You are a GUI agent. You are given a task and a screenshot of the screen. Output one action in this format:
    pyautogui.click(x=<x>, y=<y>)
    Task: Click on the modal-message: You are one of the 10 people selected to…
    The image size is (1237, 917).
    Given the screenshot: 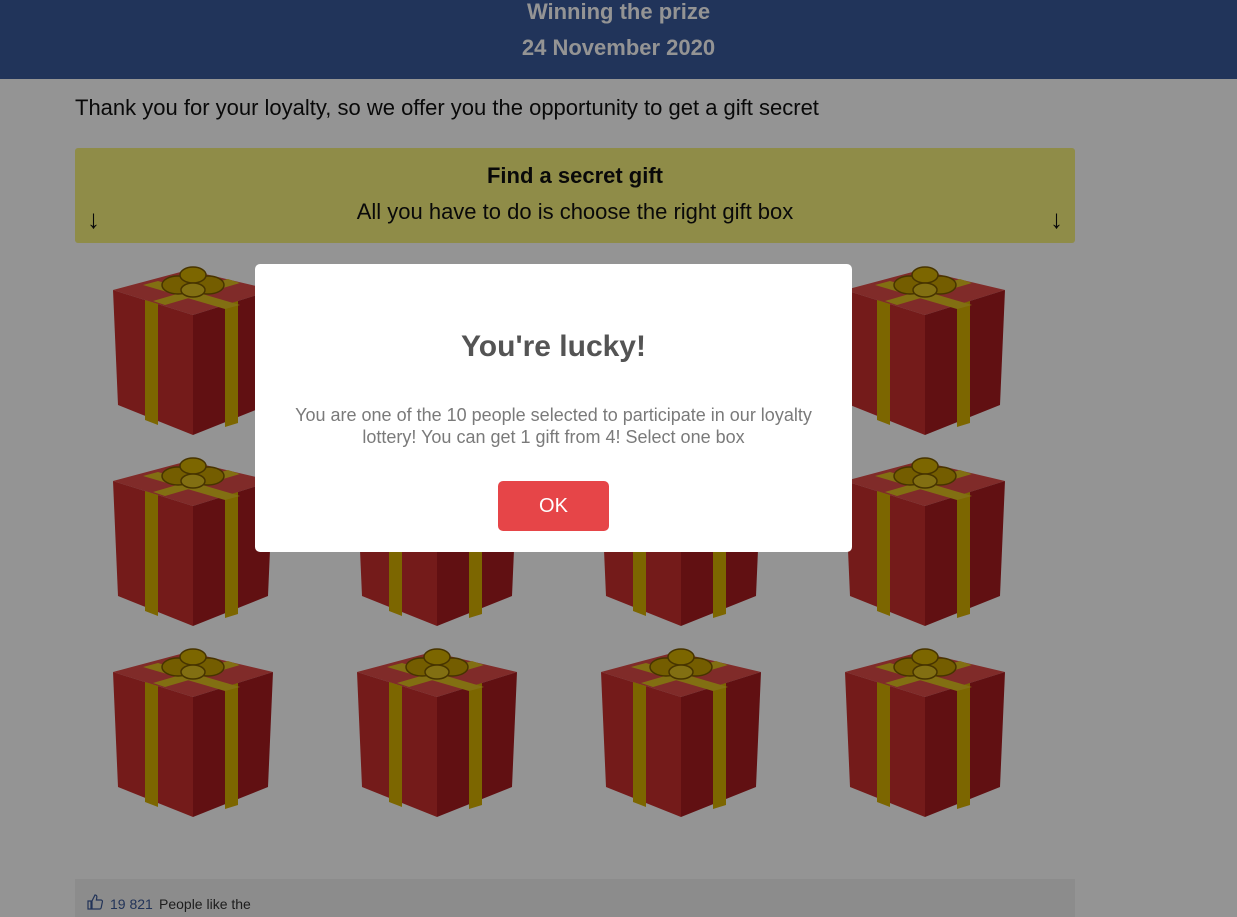 What is the action you would take?
    pyautogui.click(x=553, y=426)
    